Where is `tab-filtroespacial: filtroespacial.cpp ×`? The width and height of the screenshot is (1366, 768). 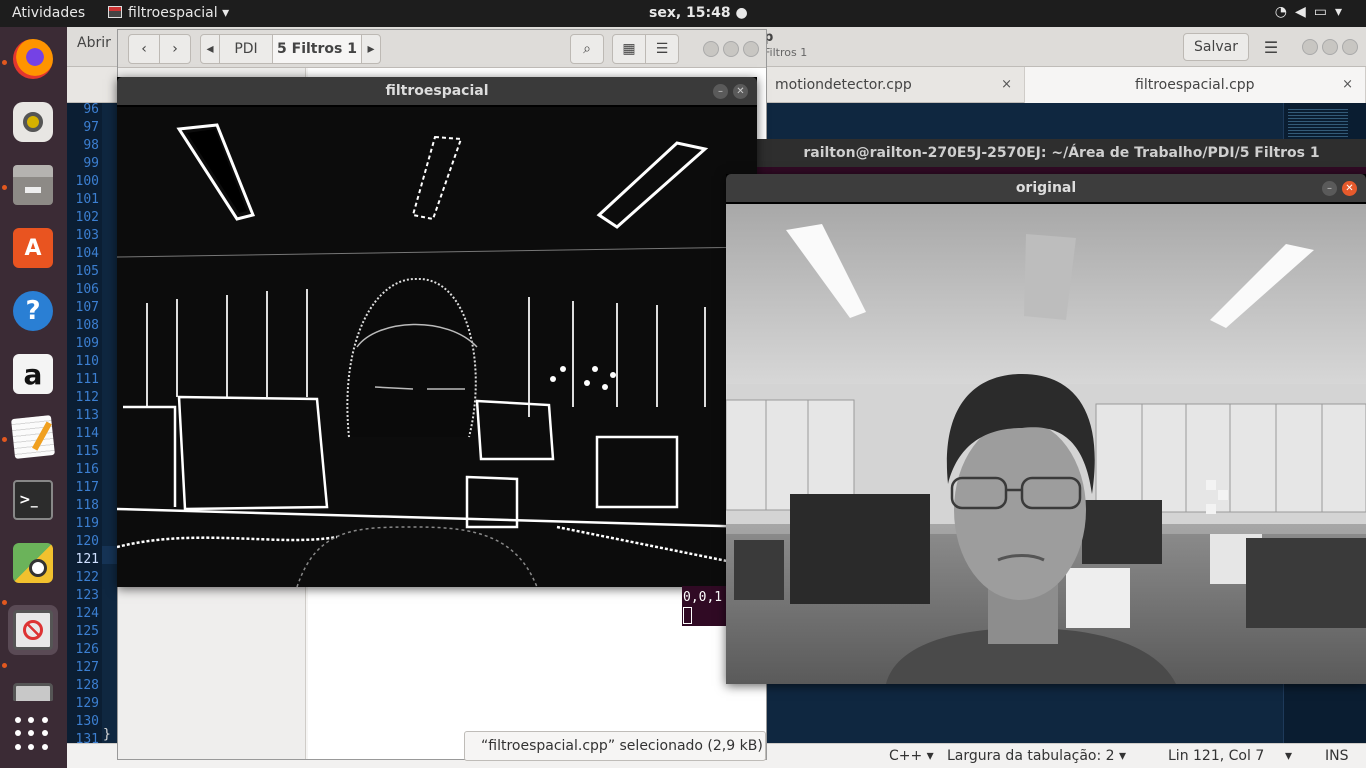 tab-filtroespacial: filtroespacial.cpp × is located at coordinates (1195, 85).